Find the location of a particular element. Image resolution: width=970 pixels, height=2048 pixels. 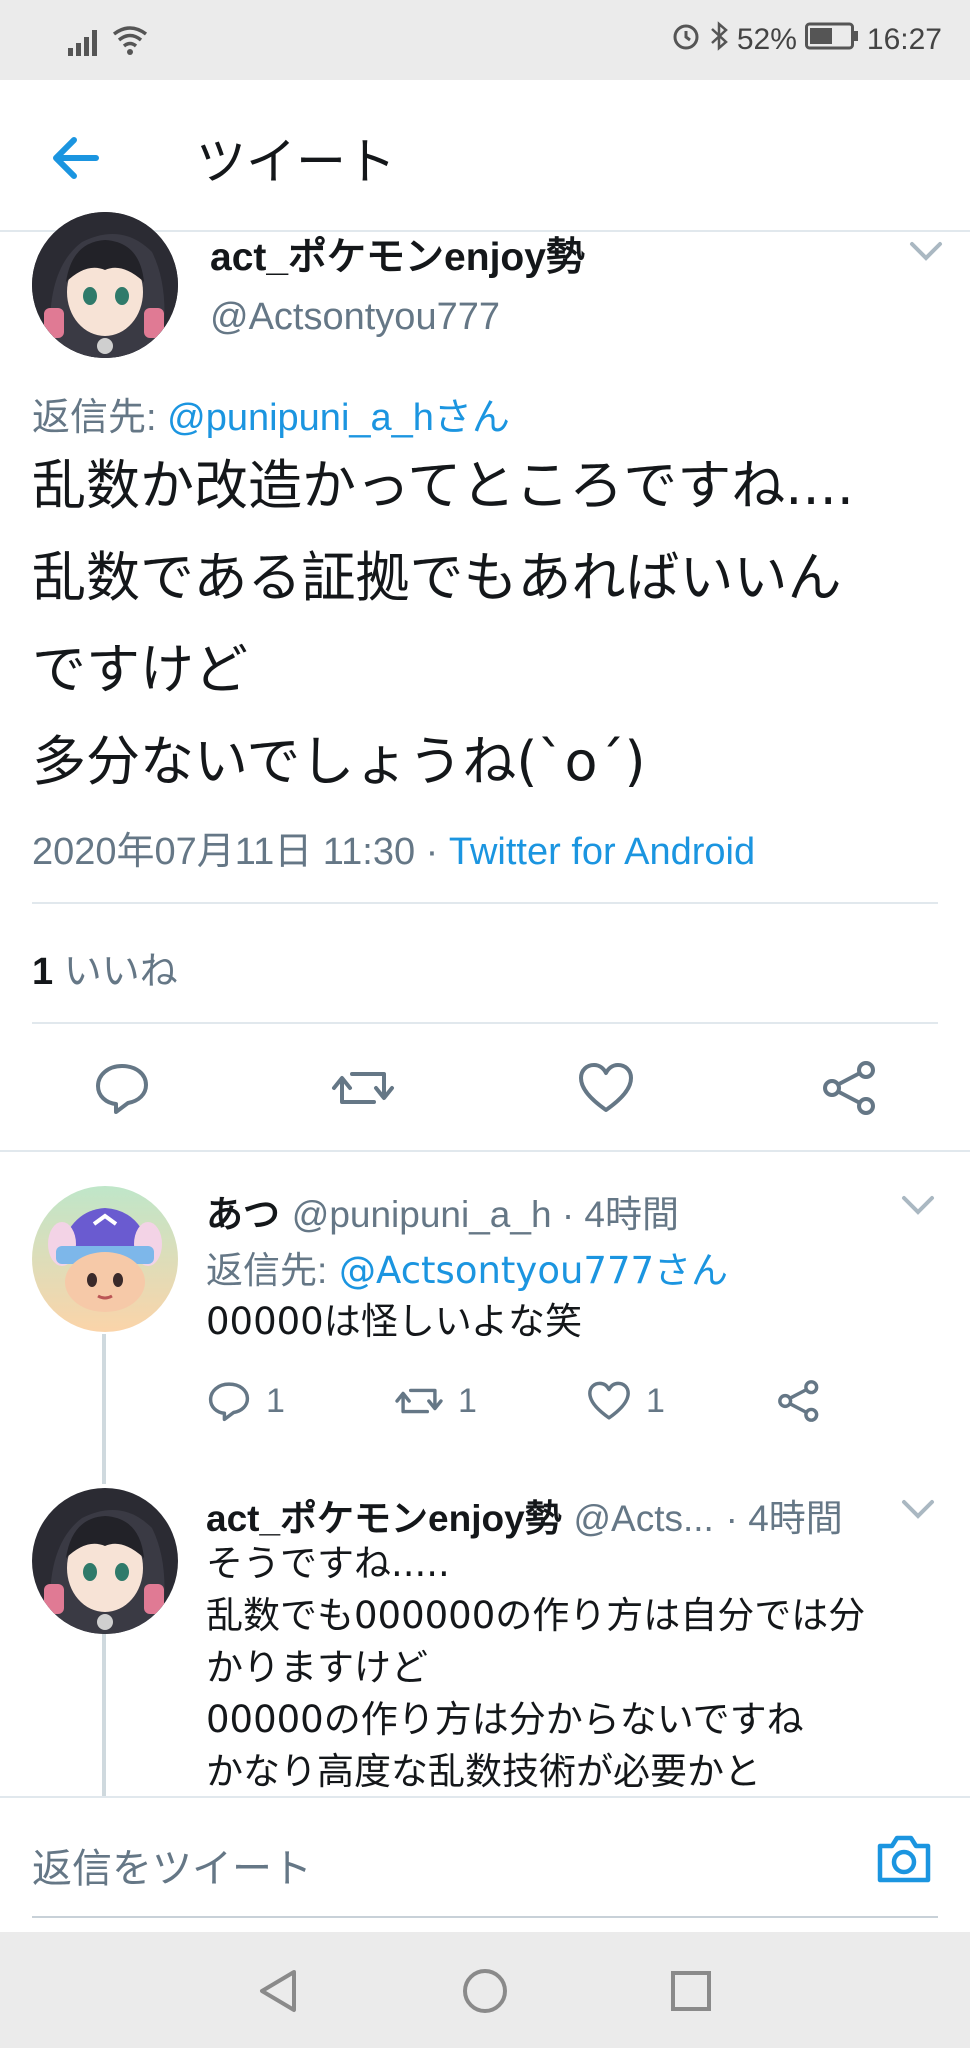

reply-line: かりますけど is located at coordinates (317, 1667).